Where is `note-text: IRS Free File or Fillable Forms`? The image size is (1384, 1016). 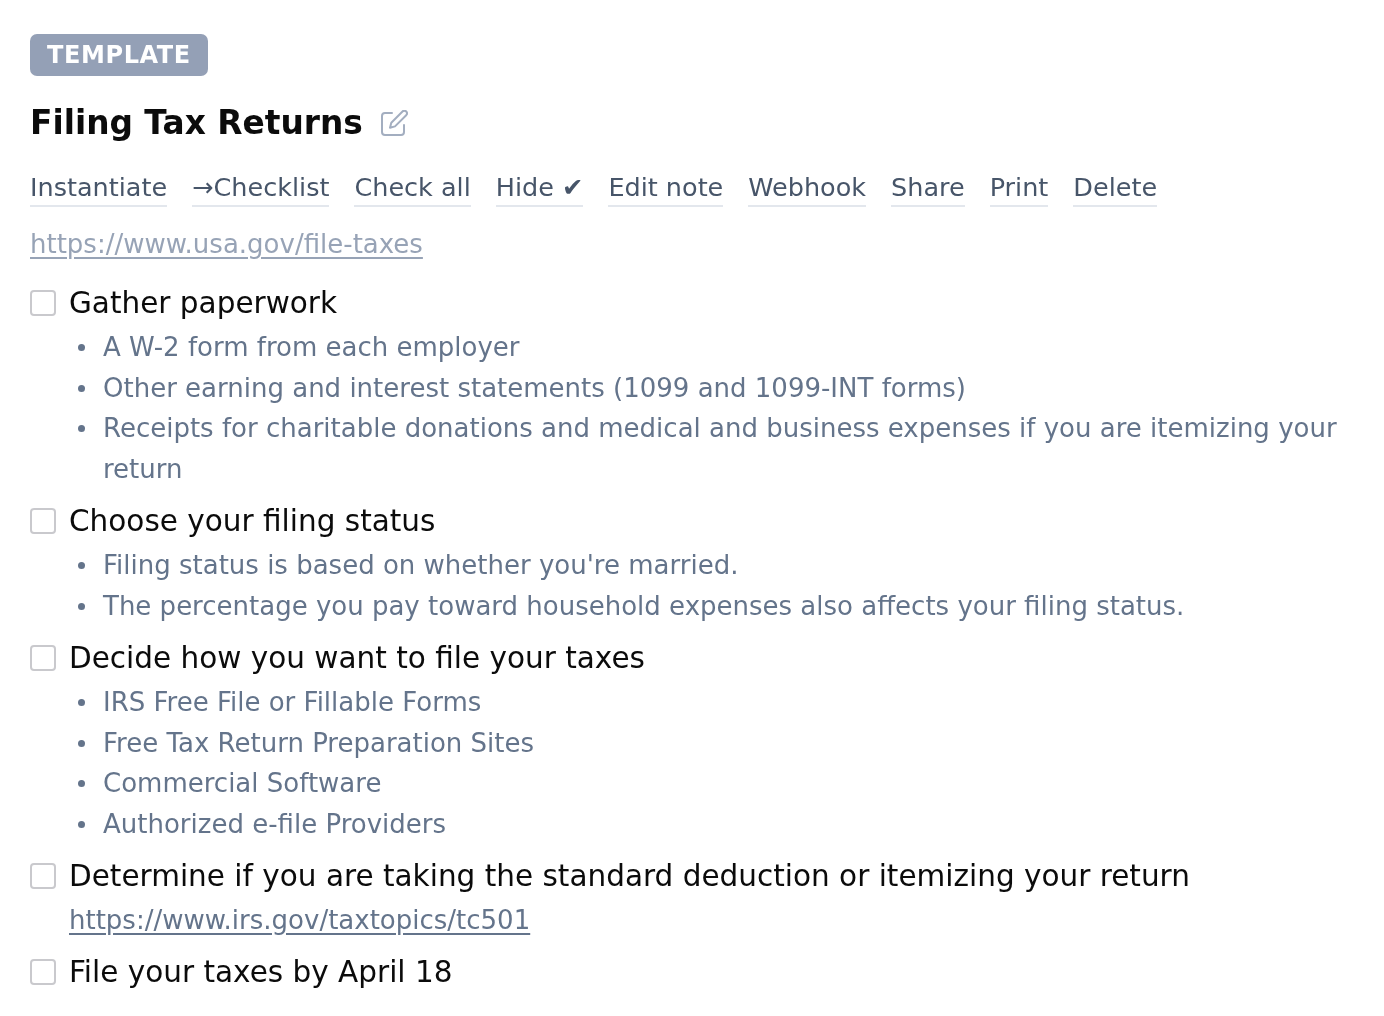
note-text: IRS Free File or Fillable Forms is located at coordinates (292, 702).